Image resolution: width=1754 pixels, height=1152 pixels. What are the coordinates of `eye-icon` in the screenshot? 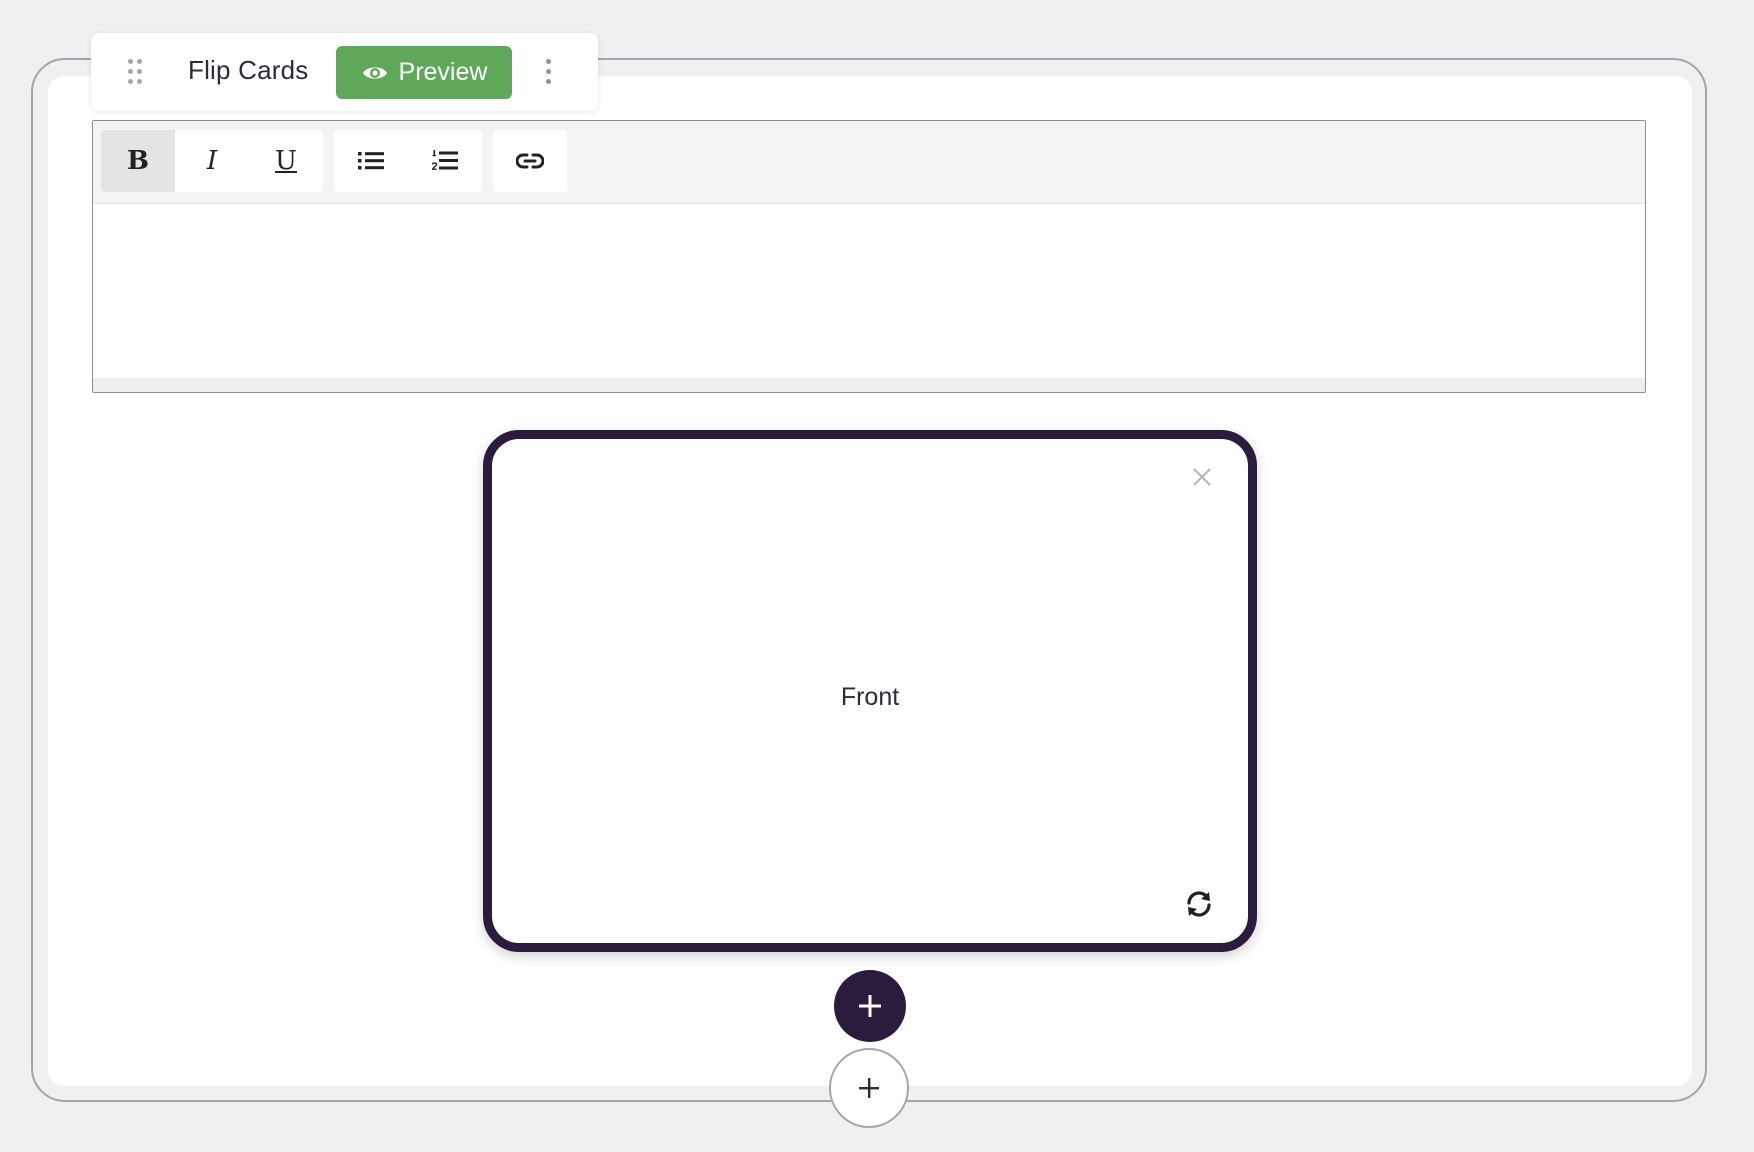 It's located at (374, 72).